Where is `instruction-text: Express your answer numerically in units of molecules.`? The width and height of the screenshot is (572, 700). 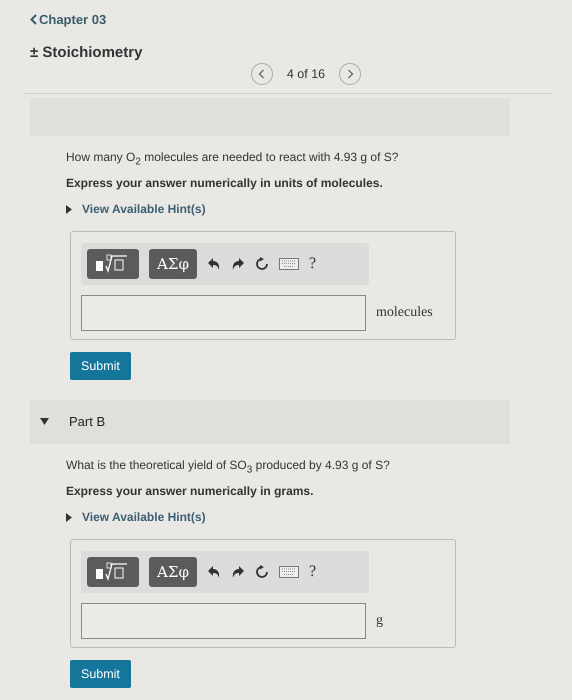
instruction-text: Express your answer numerically in units of molecules. is located at coordinates (225, 183).